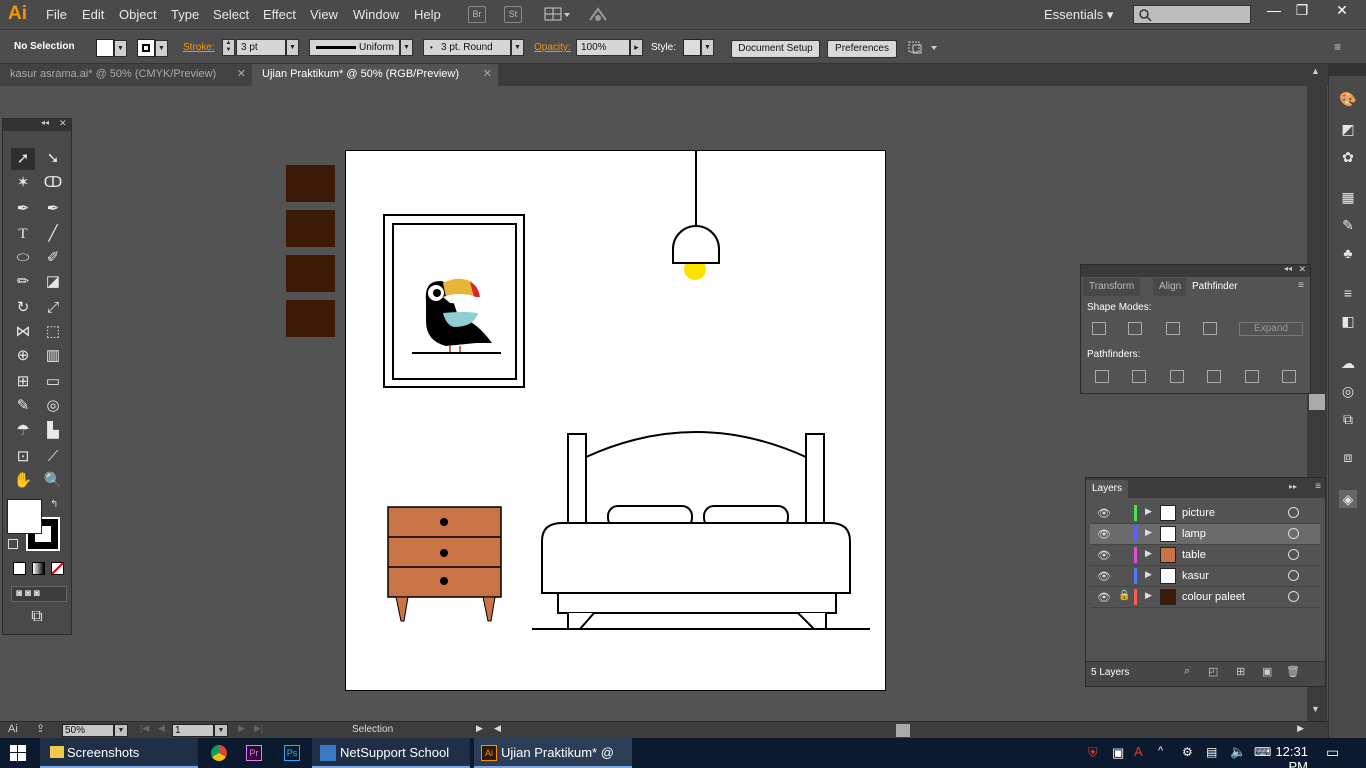 The width and height of the screenshot is (1366, 768). I want to click on layer-row-table: 👁 ▶ table, so click(1205, 555).